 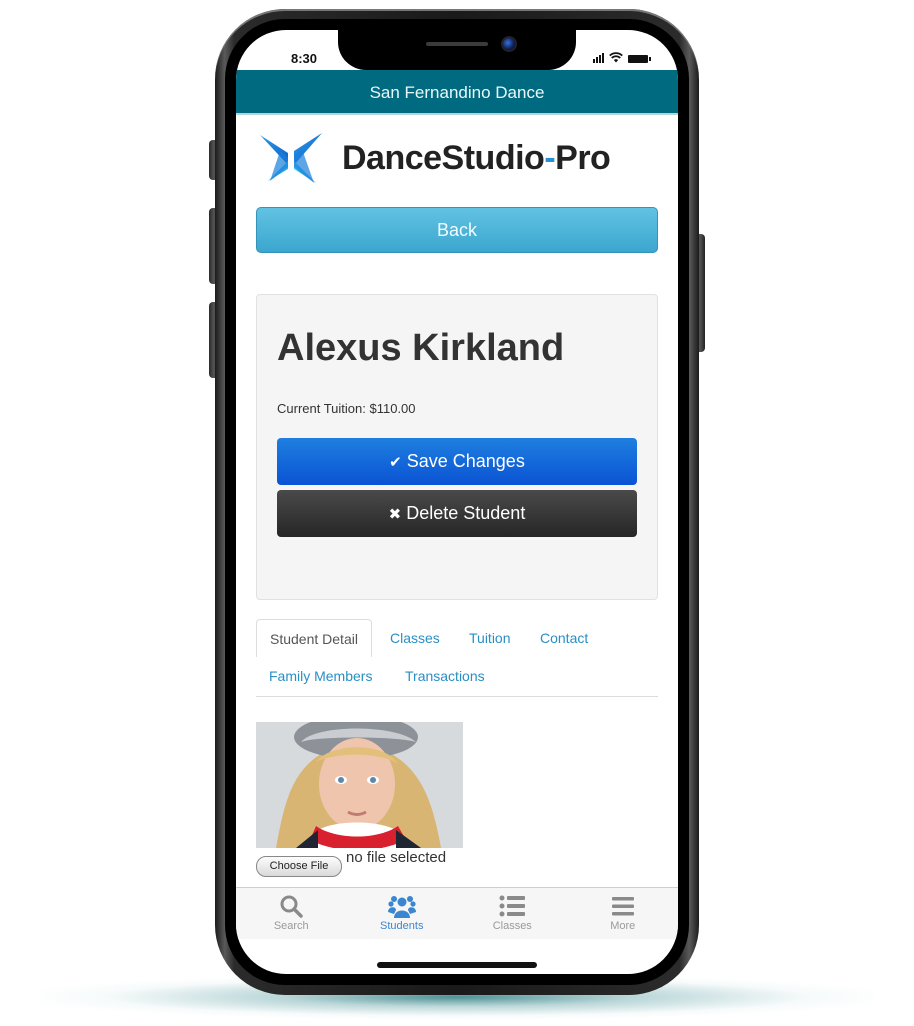 I want to click on checkmark-icon: ✔, so click(x=395, y=462).